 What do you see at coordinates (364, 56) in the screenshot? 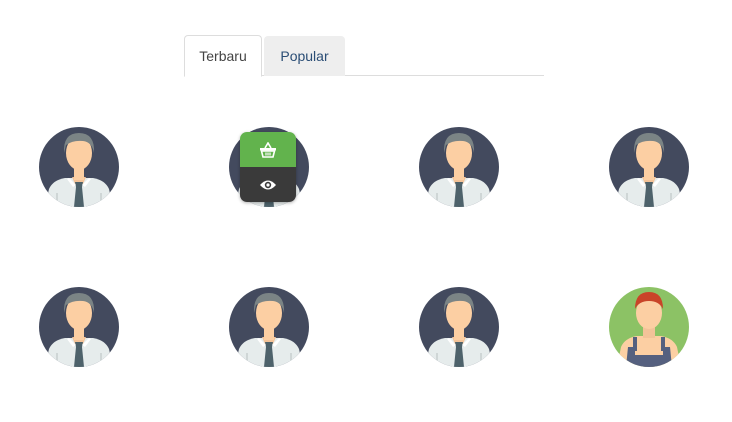
I see `product-tabs: Terbaru Popular` at bounding box center [364, 56].